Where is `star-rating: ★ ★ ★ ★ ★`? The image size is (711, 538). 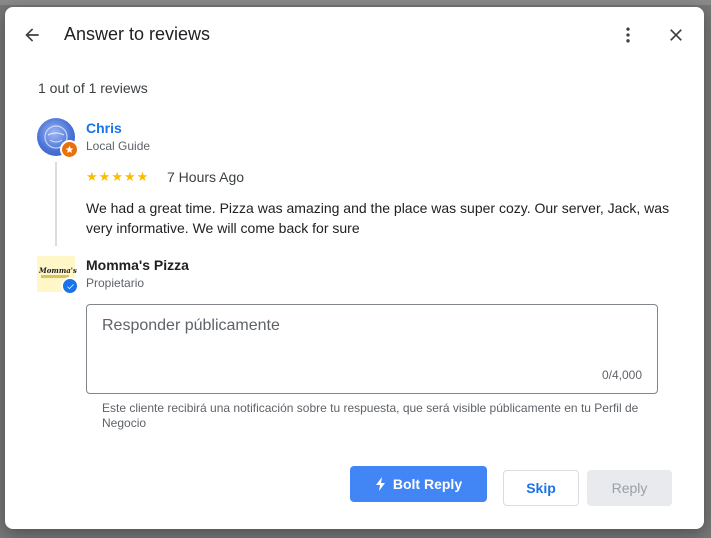 star-rating: ★ ★ ★ ★ ★ is located at coordinates (117, 177).